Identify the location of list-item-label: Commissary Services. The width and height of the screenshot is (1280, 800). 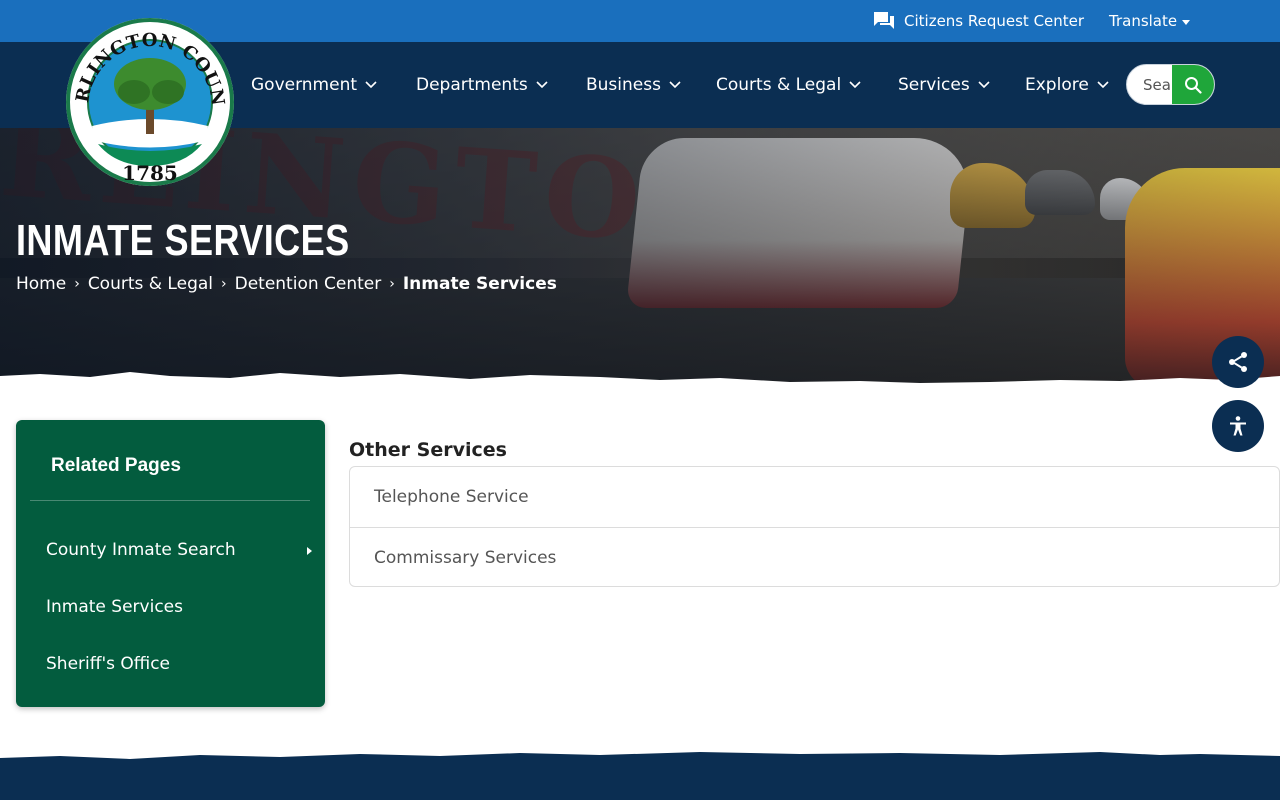
(465, 557).